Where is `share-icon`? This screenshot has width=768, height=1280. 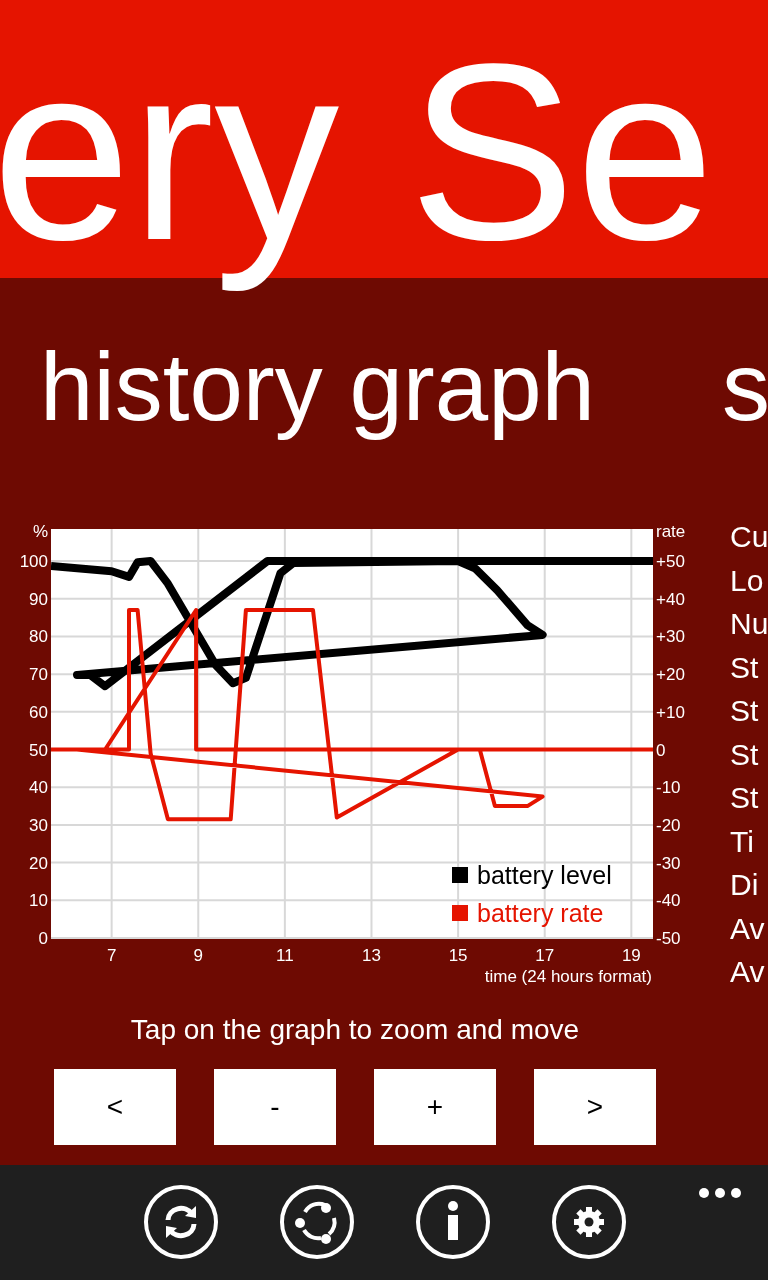 share-icon is located at coordinates (317, 1222).